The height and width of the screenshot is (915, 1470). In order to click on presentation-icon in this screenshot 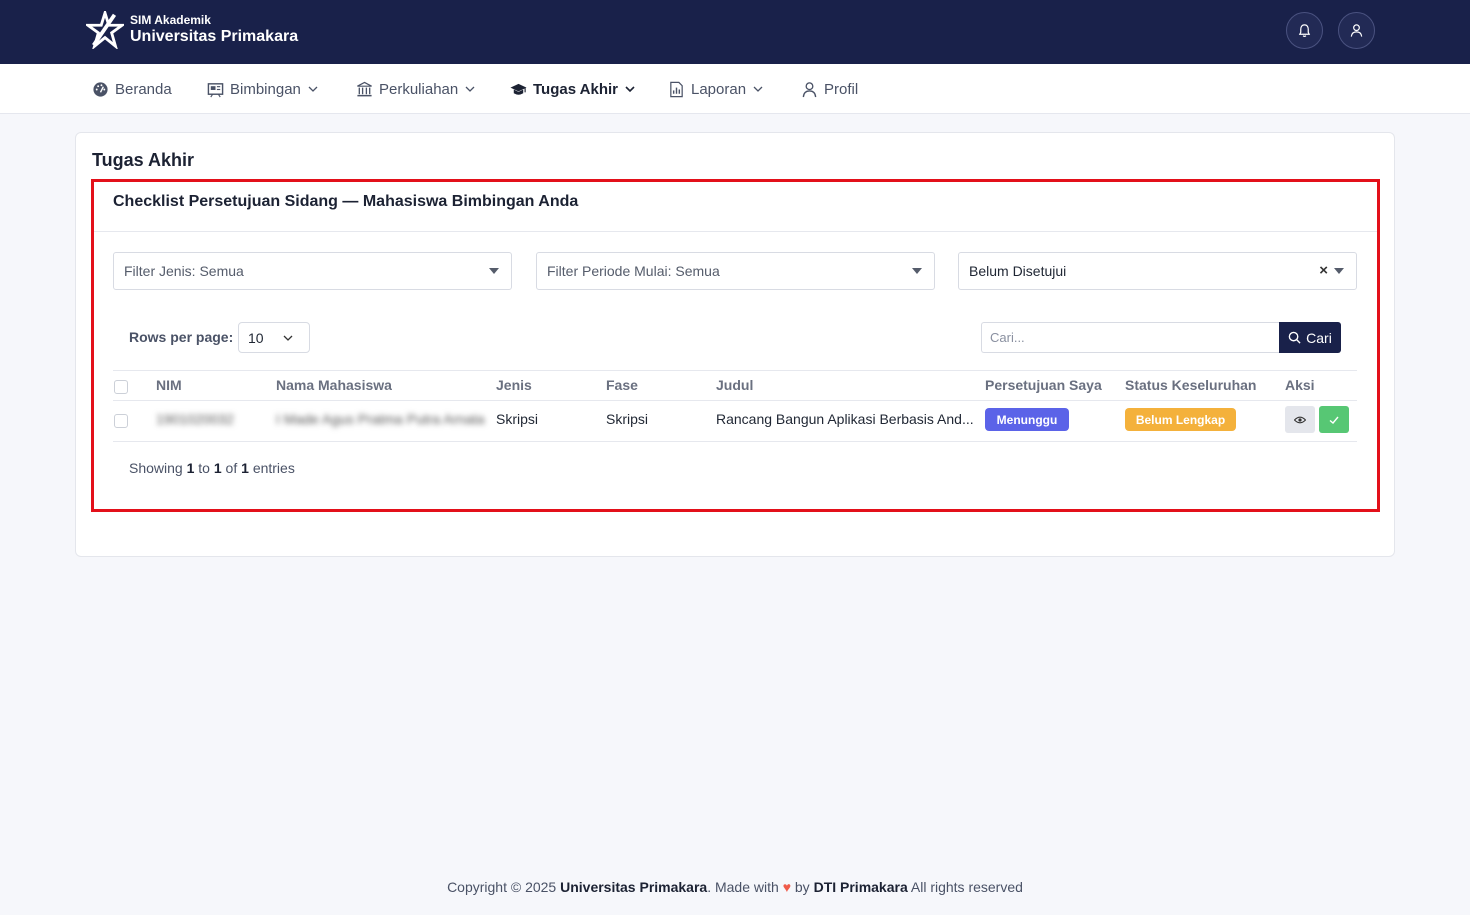, I will do `click(215, 89)`.